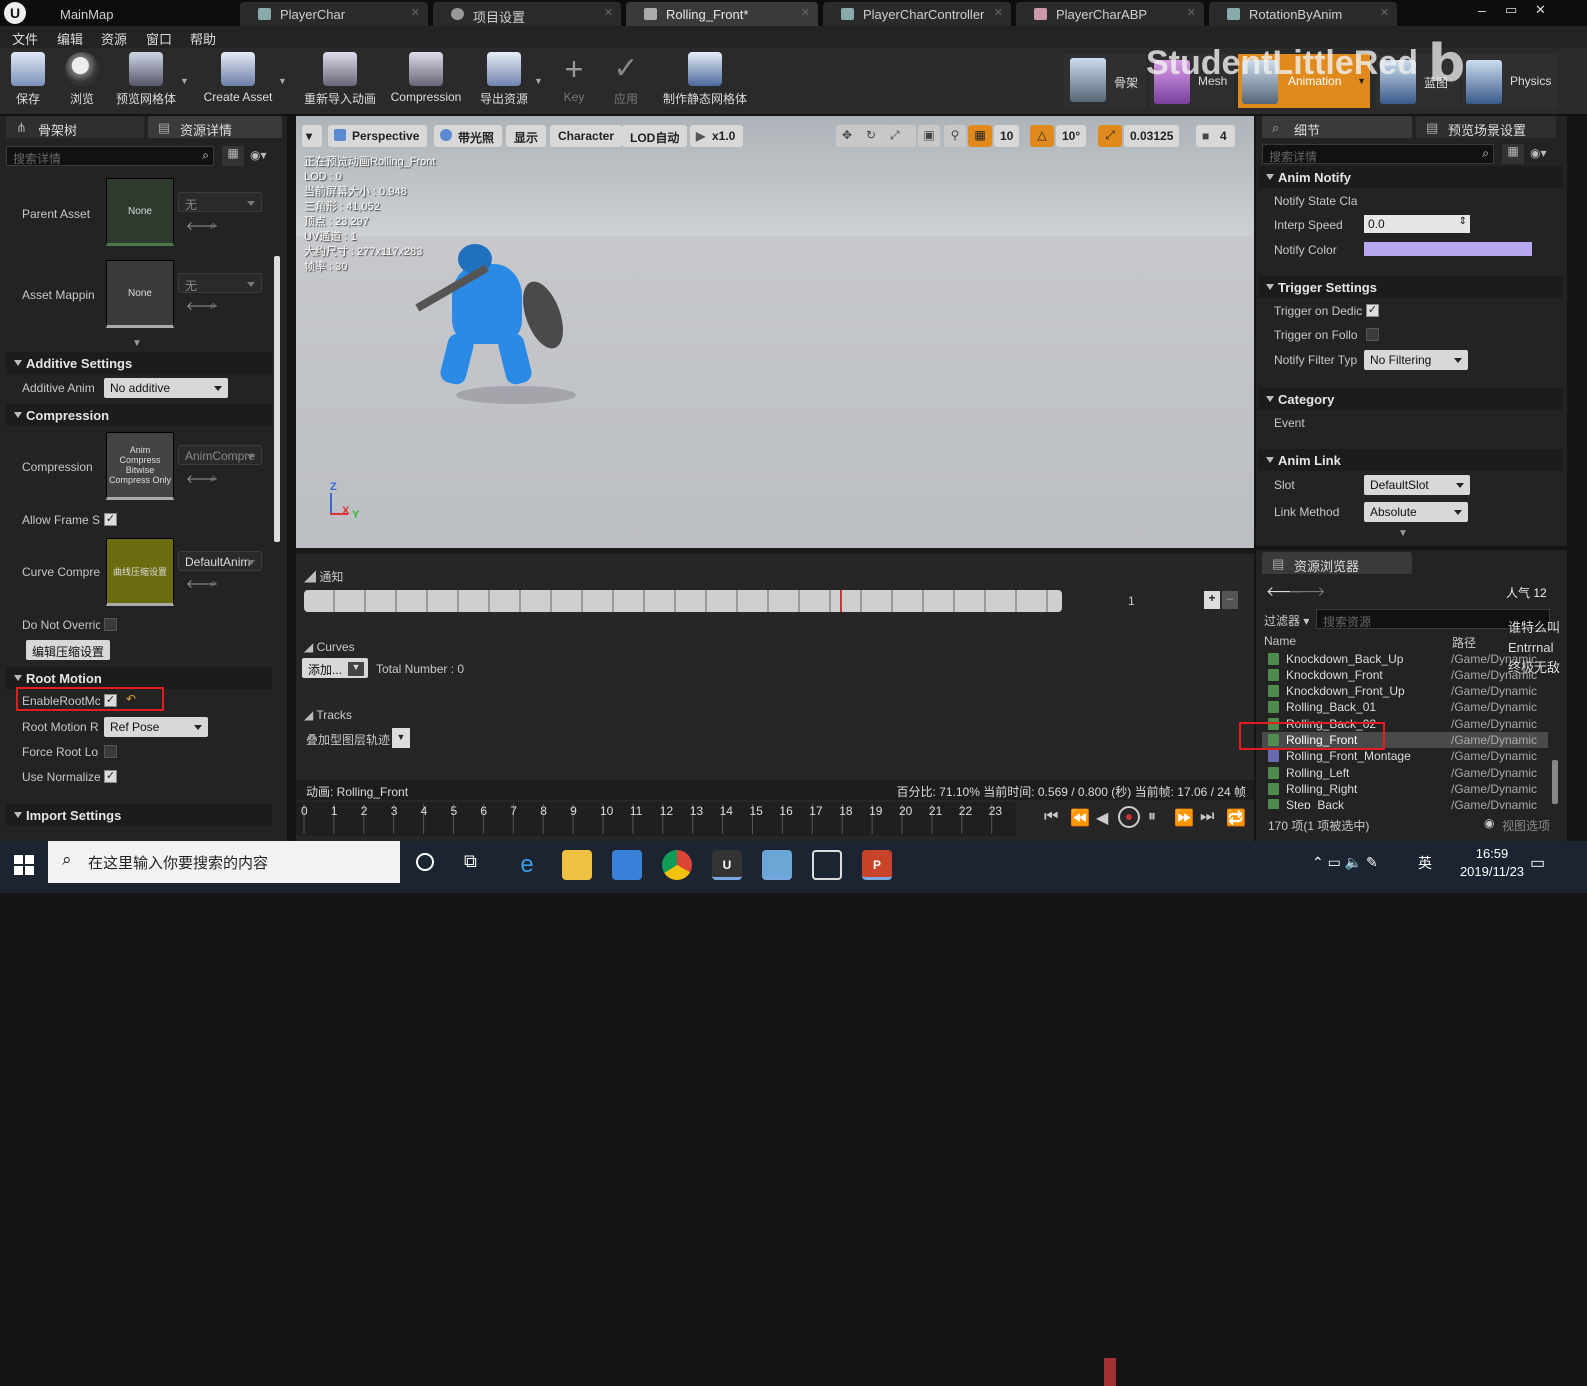  What do you see at coordinates (166, 388) in the screenshot?
I see `additive-anim-type-select: No additive` at bounding box center [166, 388].